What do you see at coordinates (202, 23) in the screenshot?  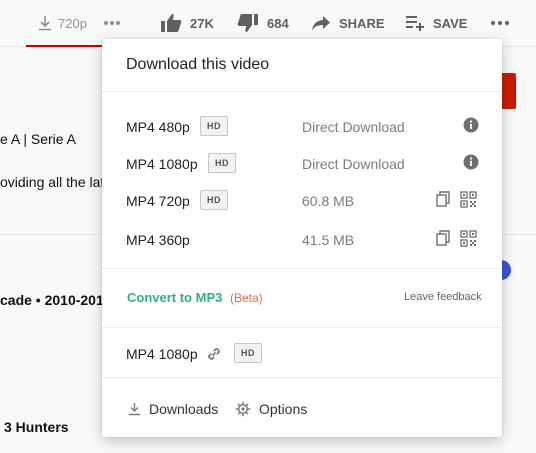 I see `like-count: 27K` at bounding box center [202, 23].